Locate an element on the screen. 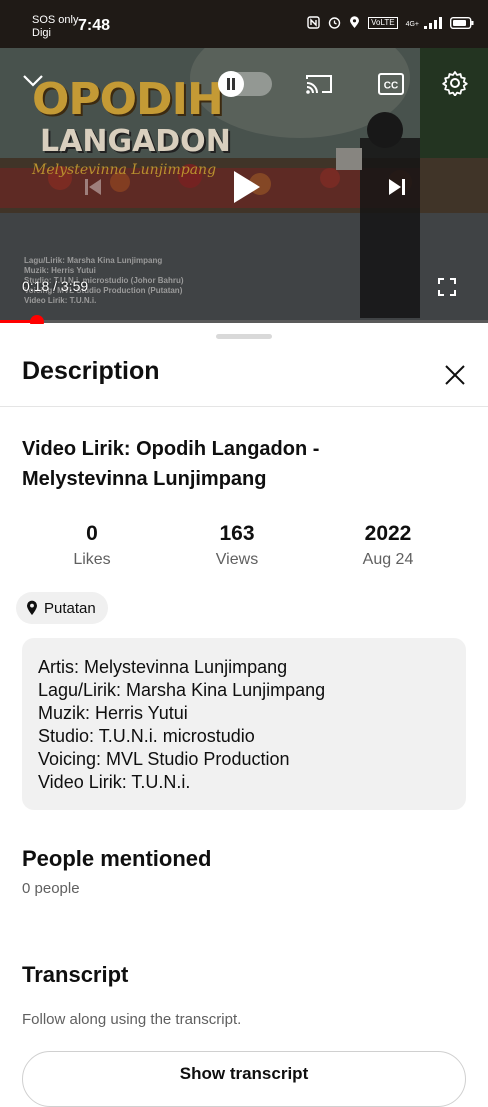 The image size is (488, 1107). location-icon is located at coordinates (354, 22).